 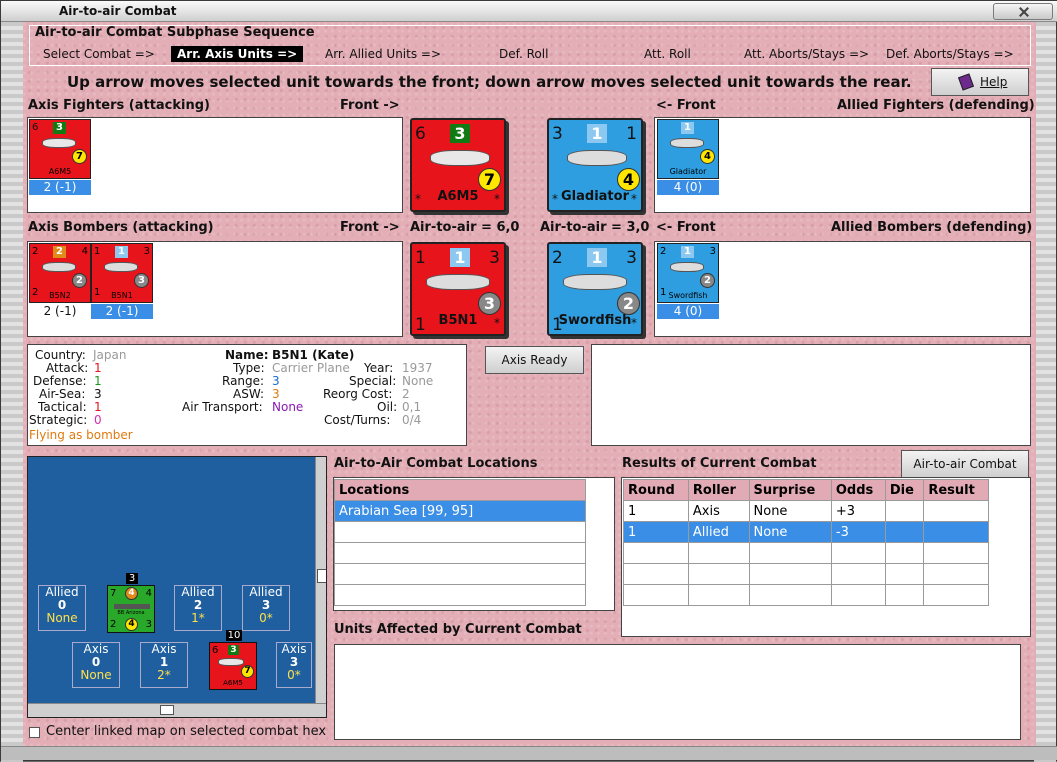 What do you see at coordinates (62, 608) in the screenshot?
I see `map-hex-allied-0: Allied 0 None` at bounding box center [62, 608].